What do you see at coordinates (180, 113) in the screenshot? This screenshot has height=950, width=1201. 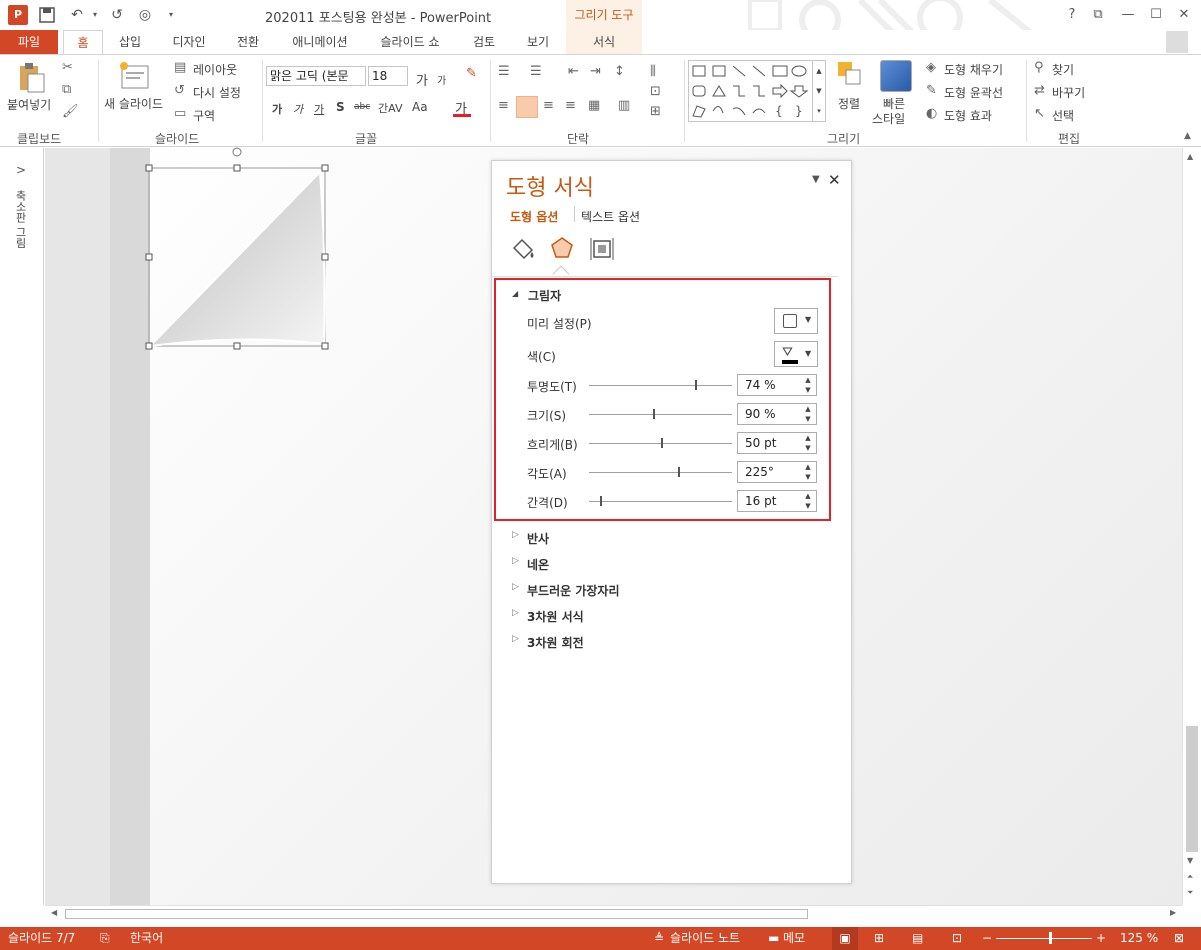 I see `section-icon: ▭` at bounding box center [180, 113].